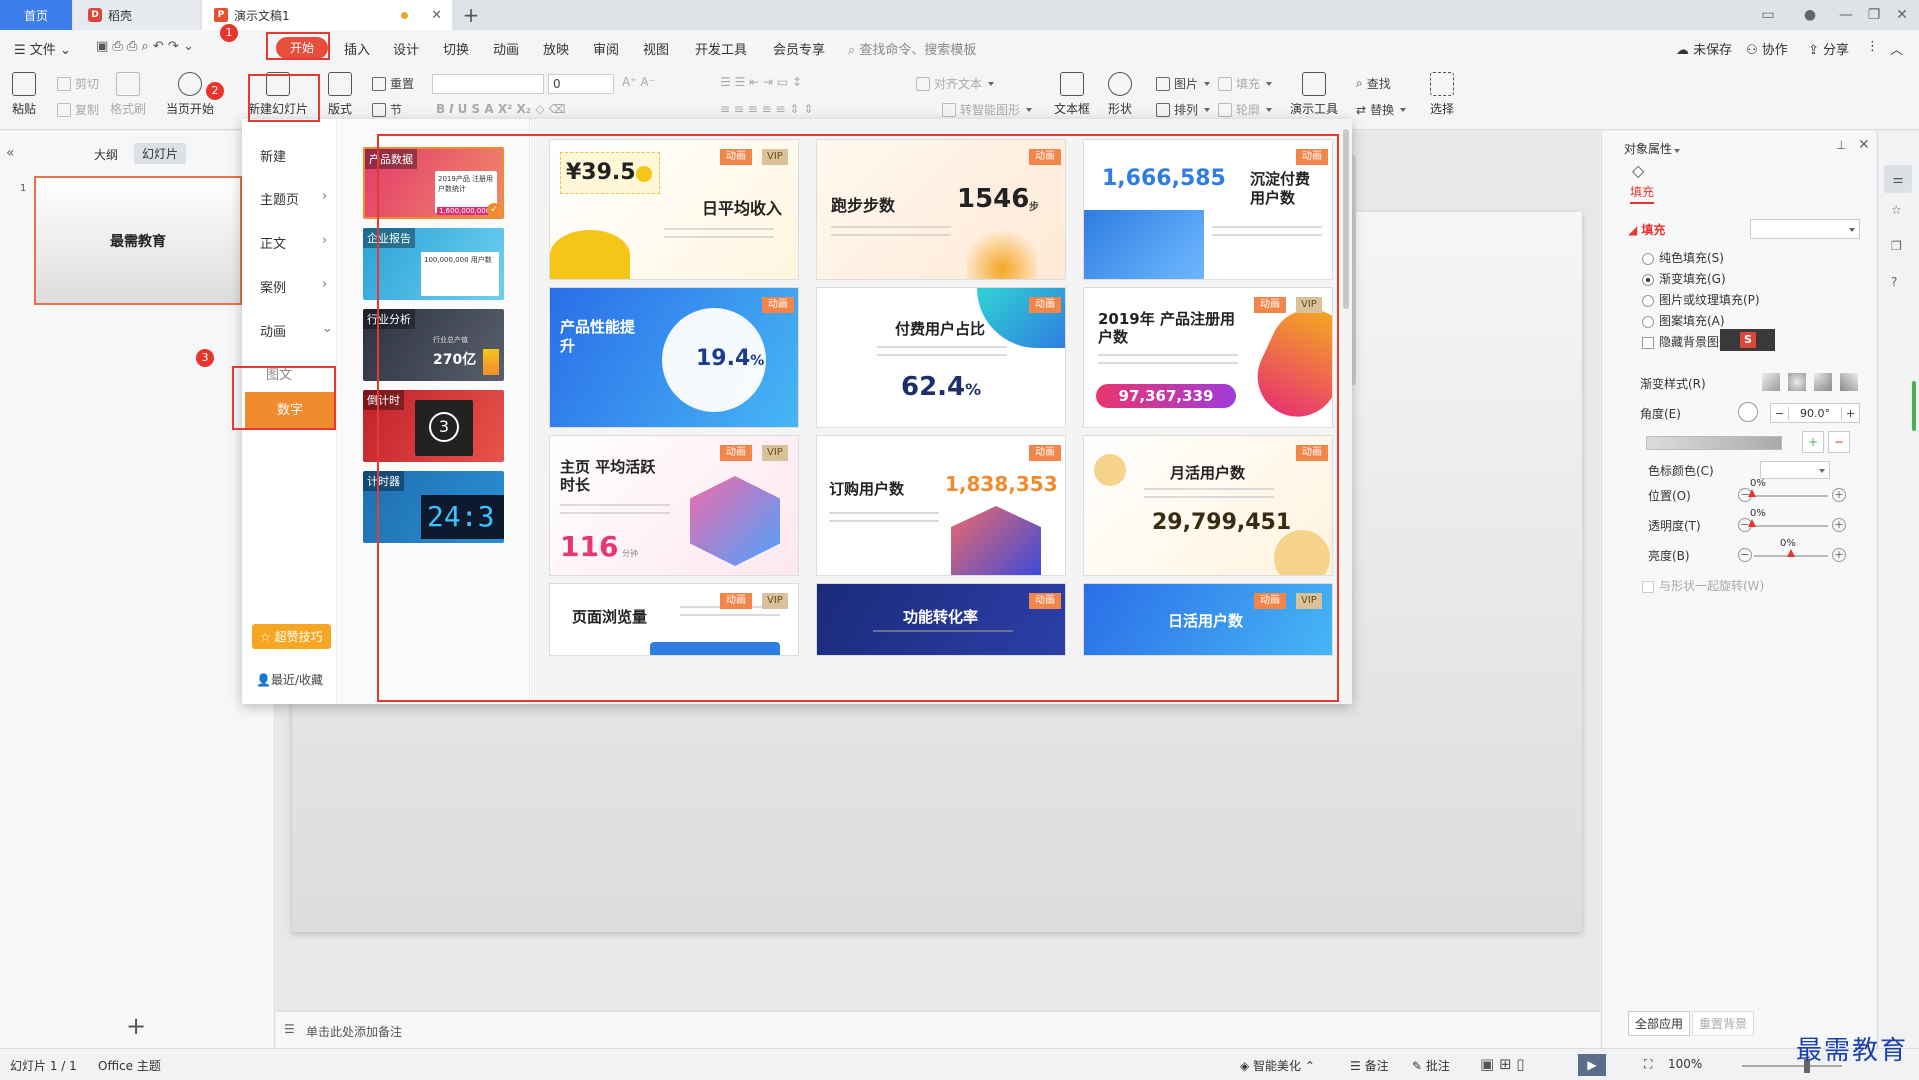 This screenshot has width=1919, height=1080. What do you see at coordinates (1723, 1023) in the screenshot?
I see `reset-background-button: 重置背景` at bounding box center [1723, 1023].